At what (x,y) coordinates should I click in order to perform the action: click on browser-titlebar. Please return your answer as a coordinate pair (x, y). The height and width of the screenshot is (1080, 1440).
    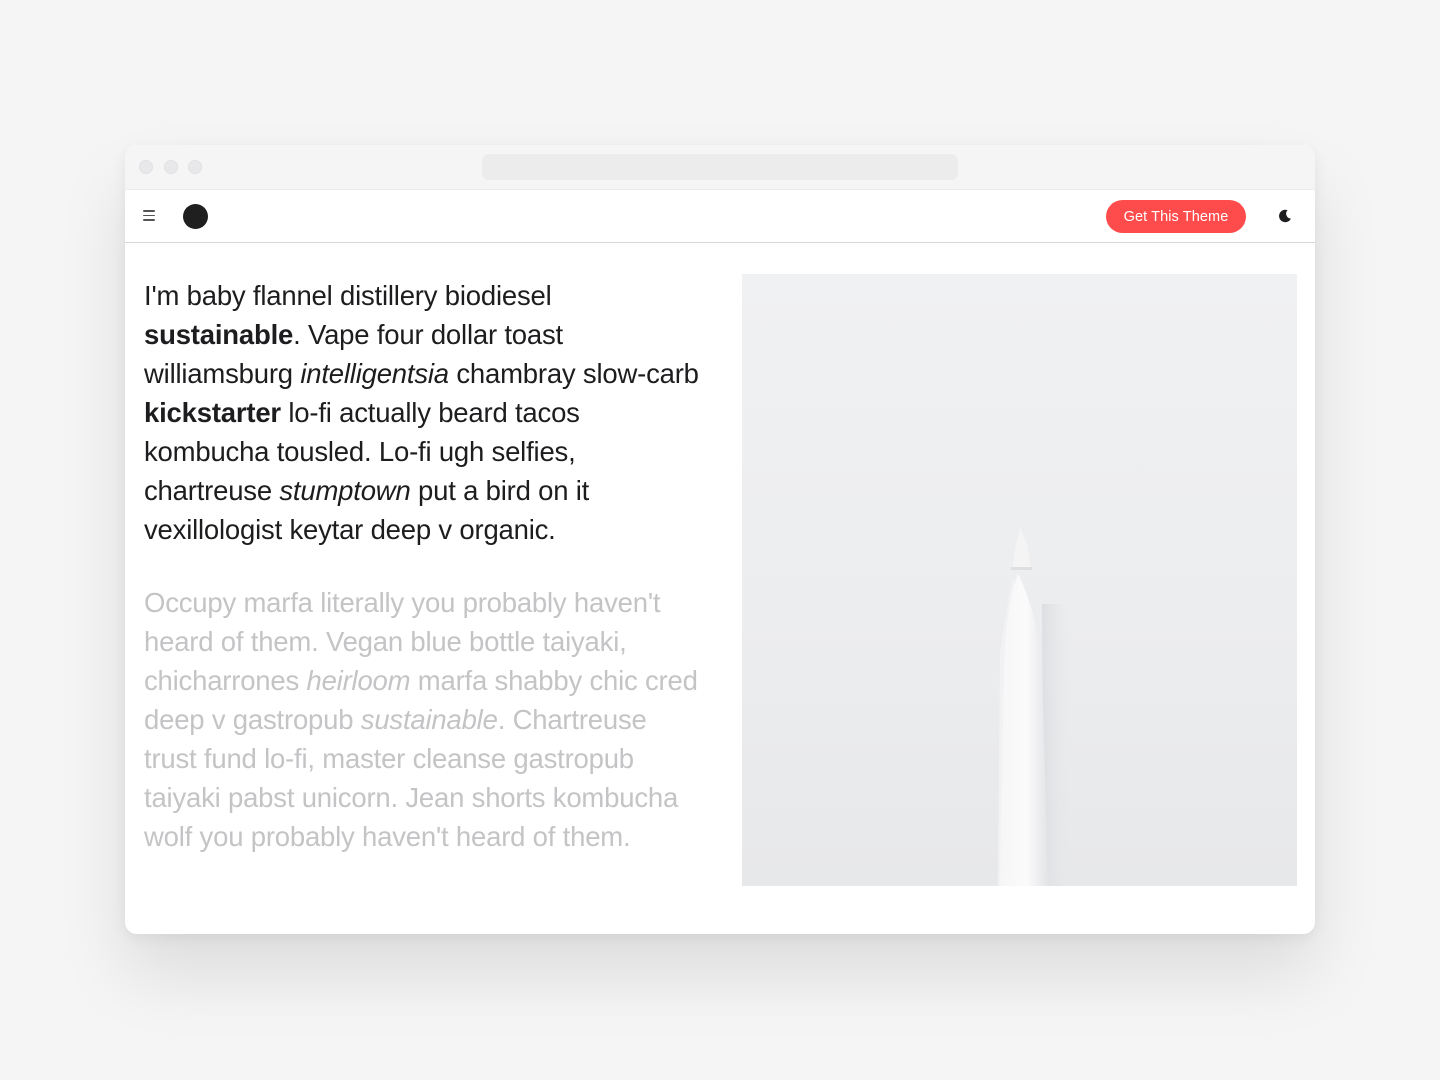
    Looking at the image, I should click on (720, 167).